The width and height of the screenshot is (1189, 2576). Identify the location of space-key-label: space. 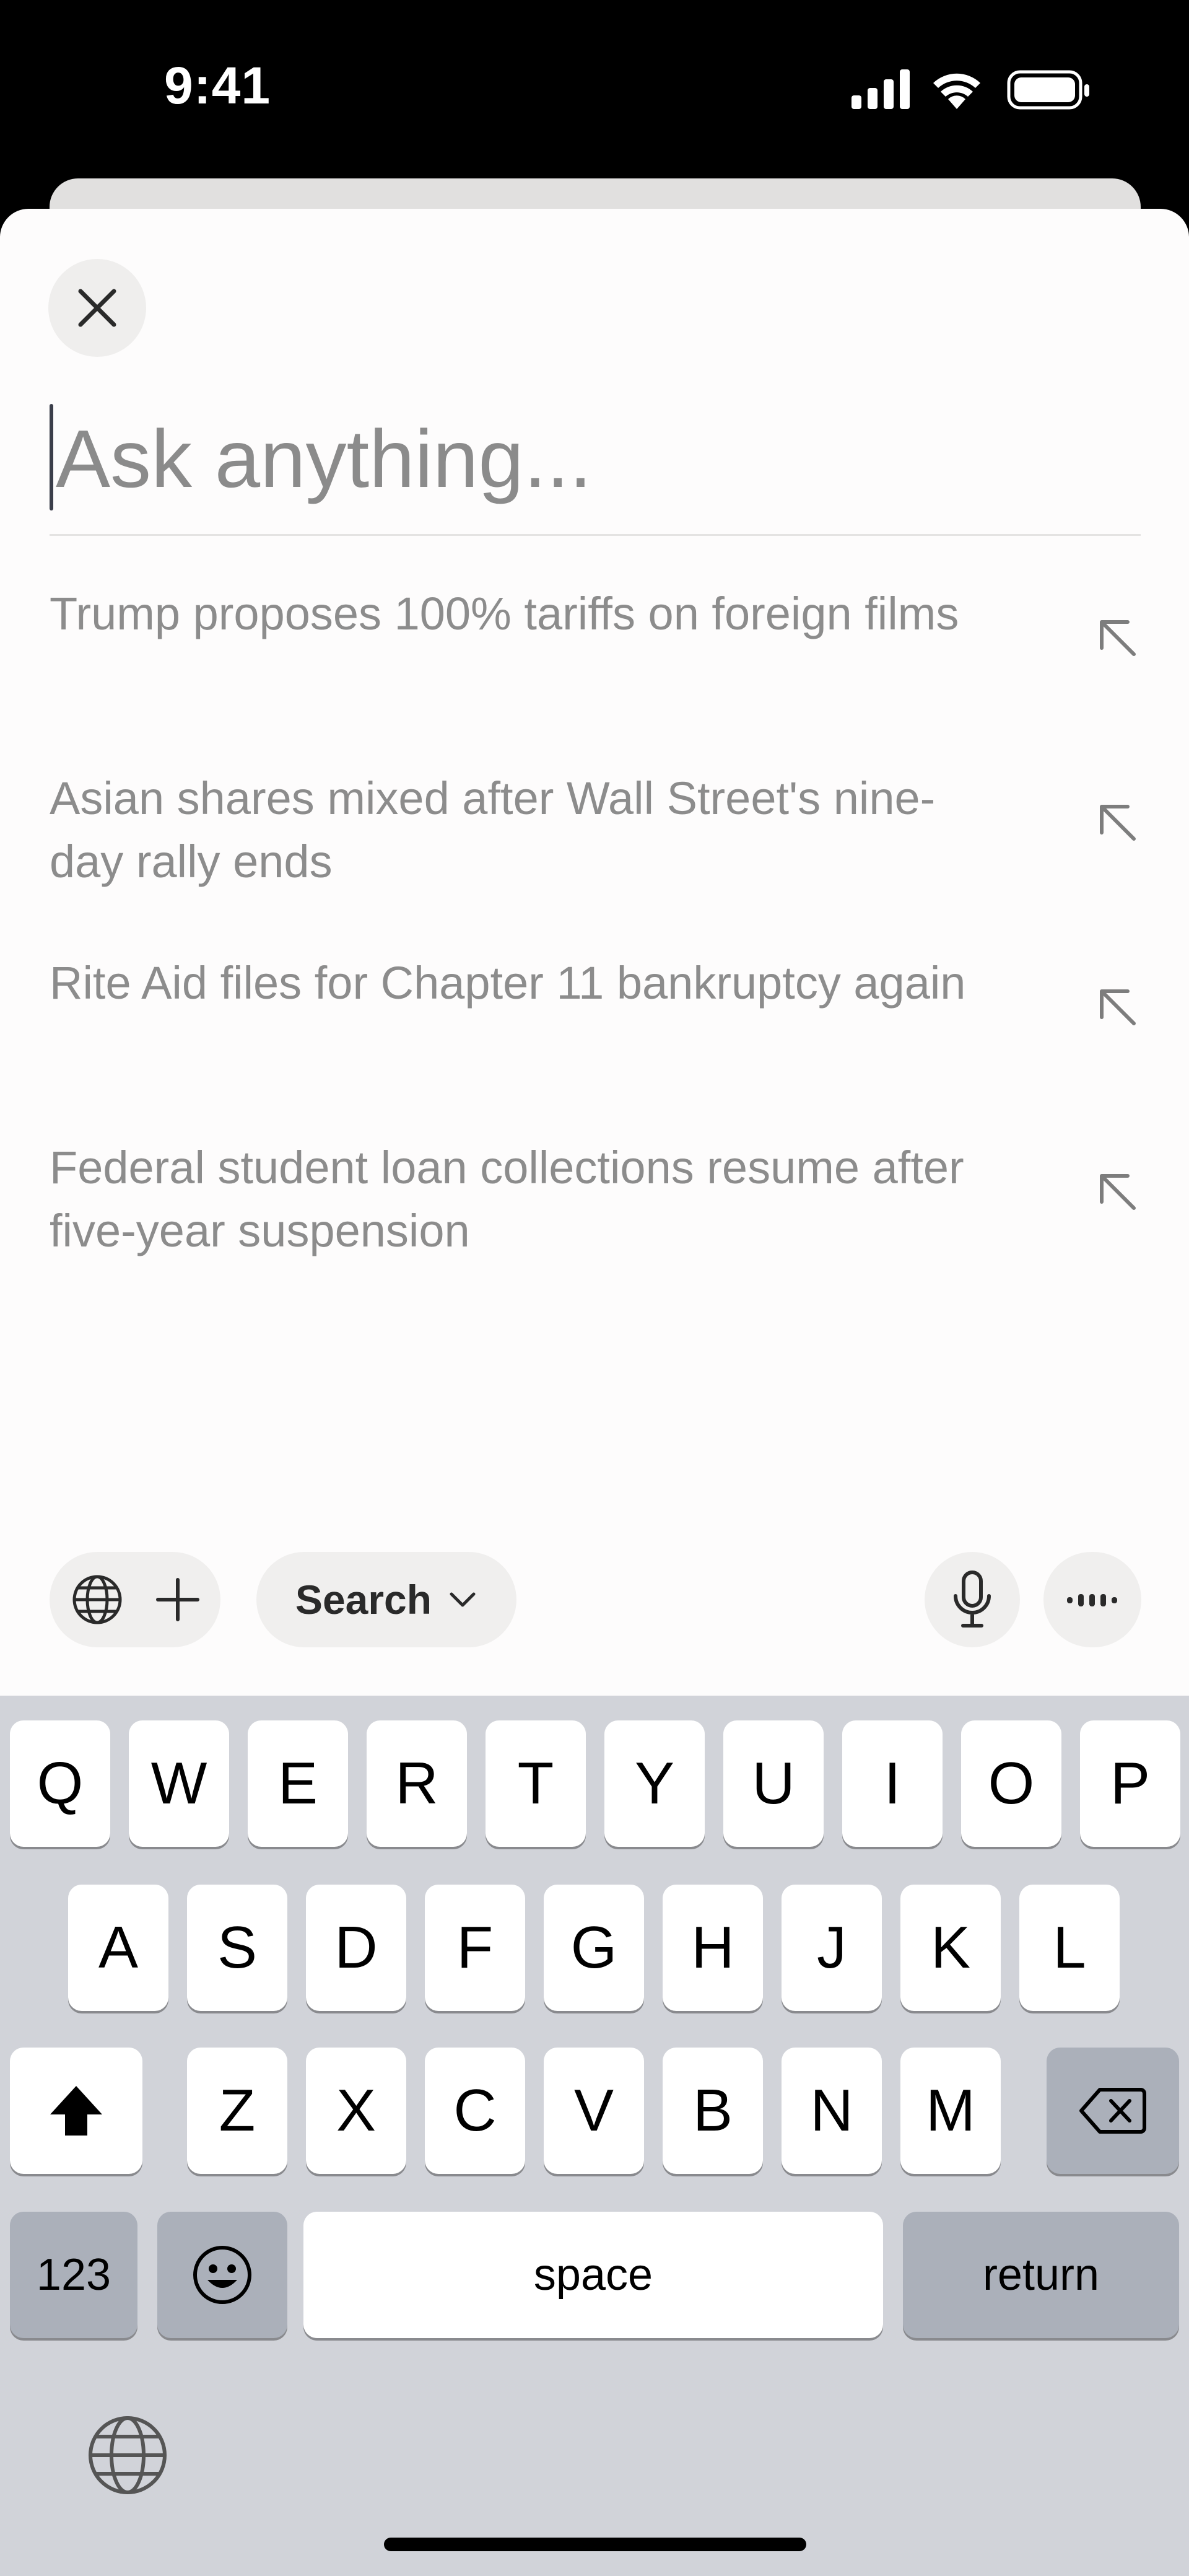
(593, 2275).